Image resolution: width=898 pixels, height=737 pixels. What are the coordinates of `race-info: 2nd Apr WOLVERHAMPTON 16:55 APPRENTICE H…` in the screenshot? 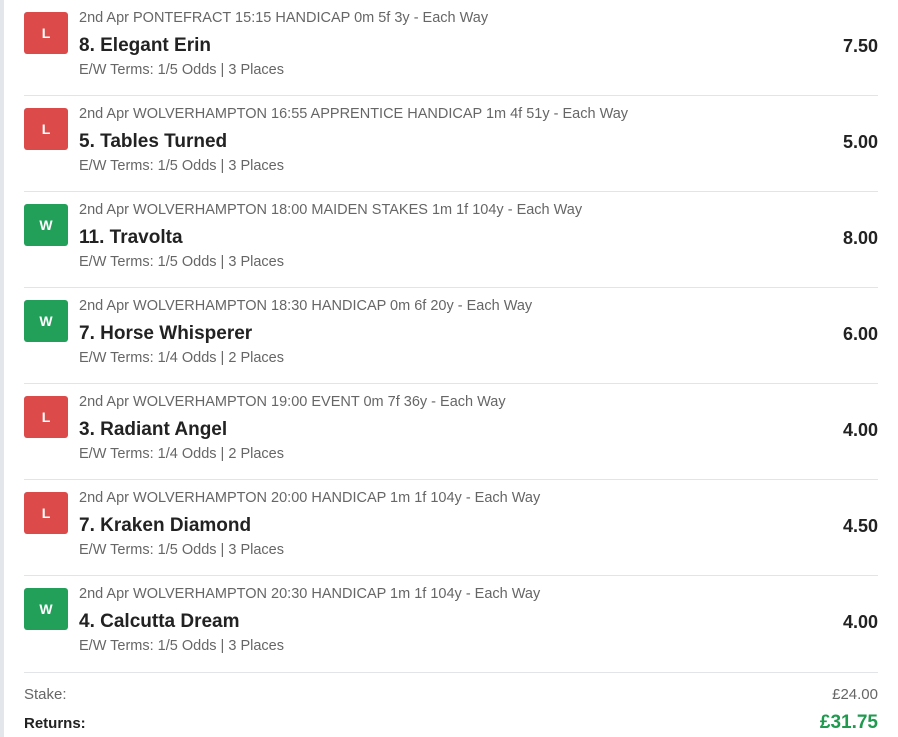 It's located at (354, 114).